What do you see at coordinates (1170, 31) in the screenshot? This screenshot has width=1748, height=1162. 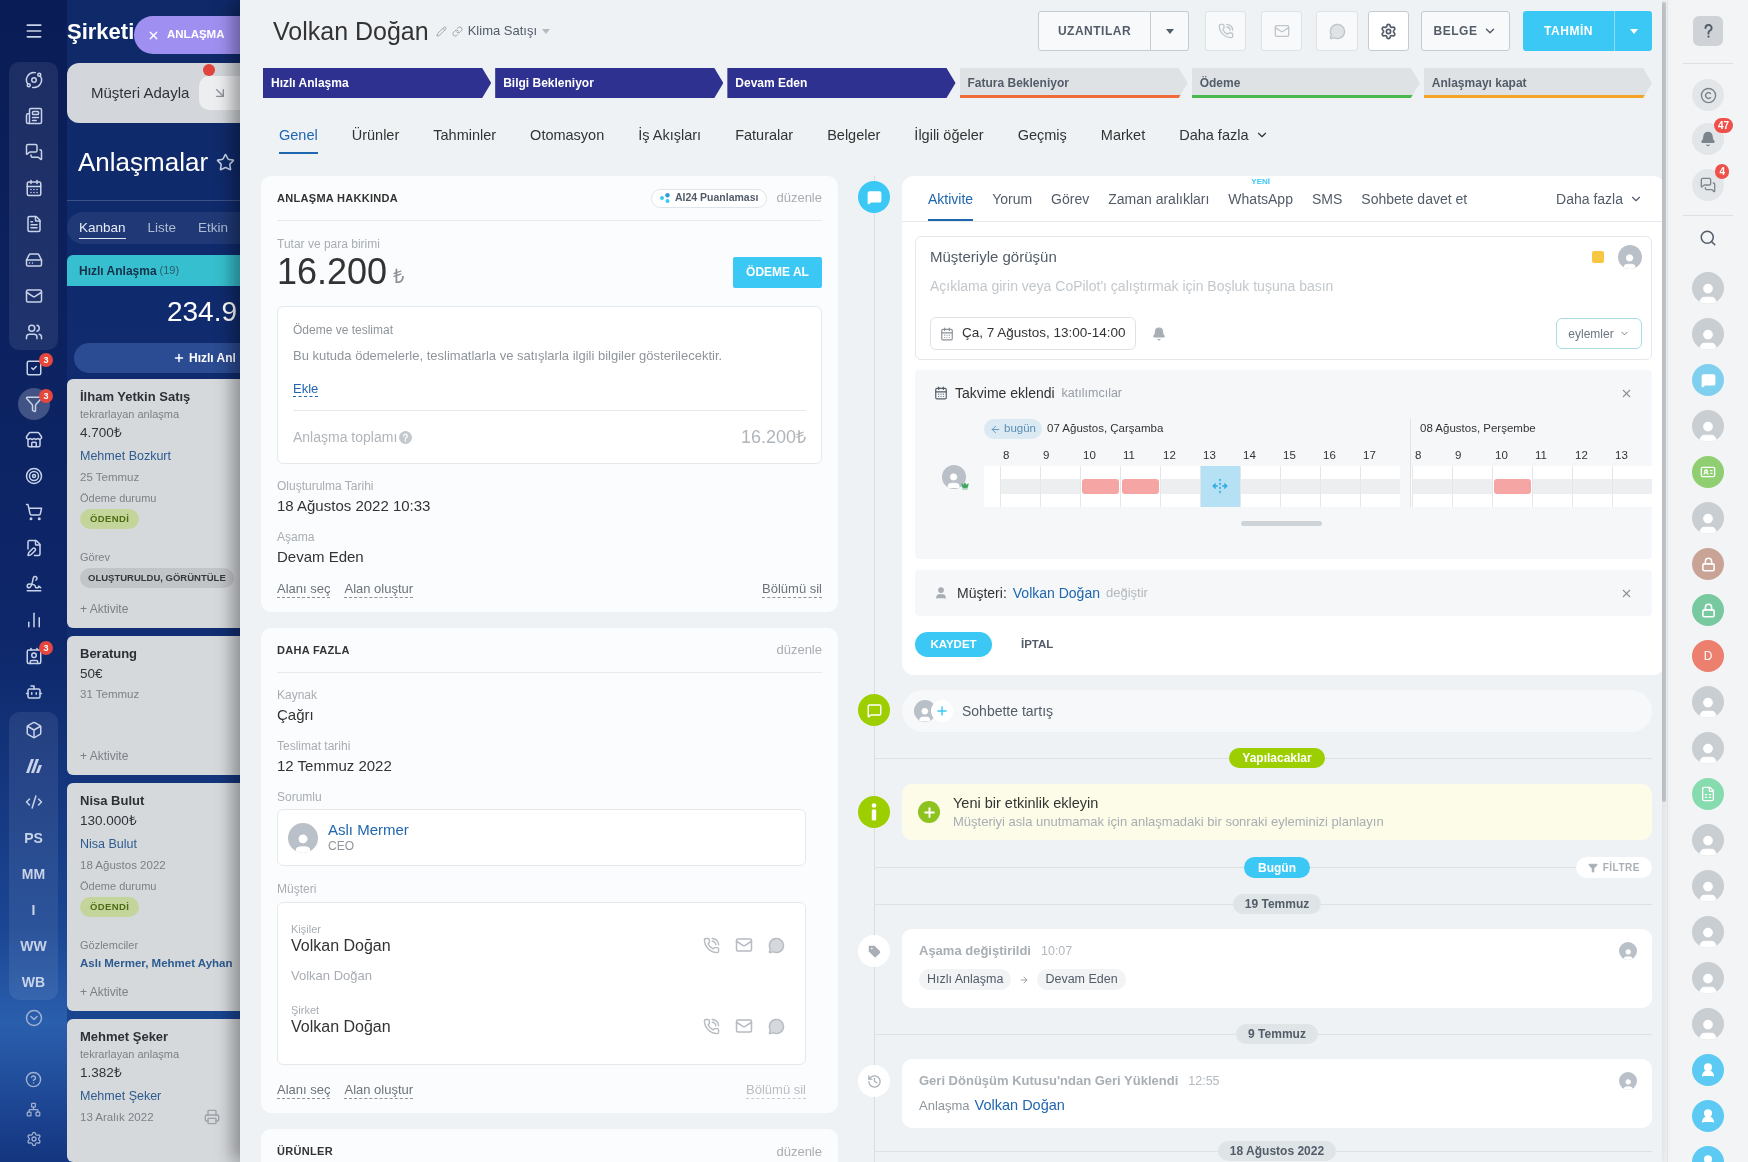 I see `extensions-menu-button` at bounding box center [1170, 31].